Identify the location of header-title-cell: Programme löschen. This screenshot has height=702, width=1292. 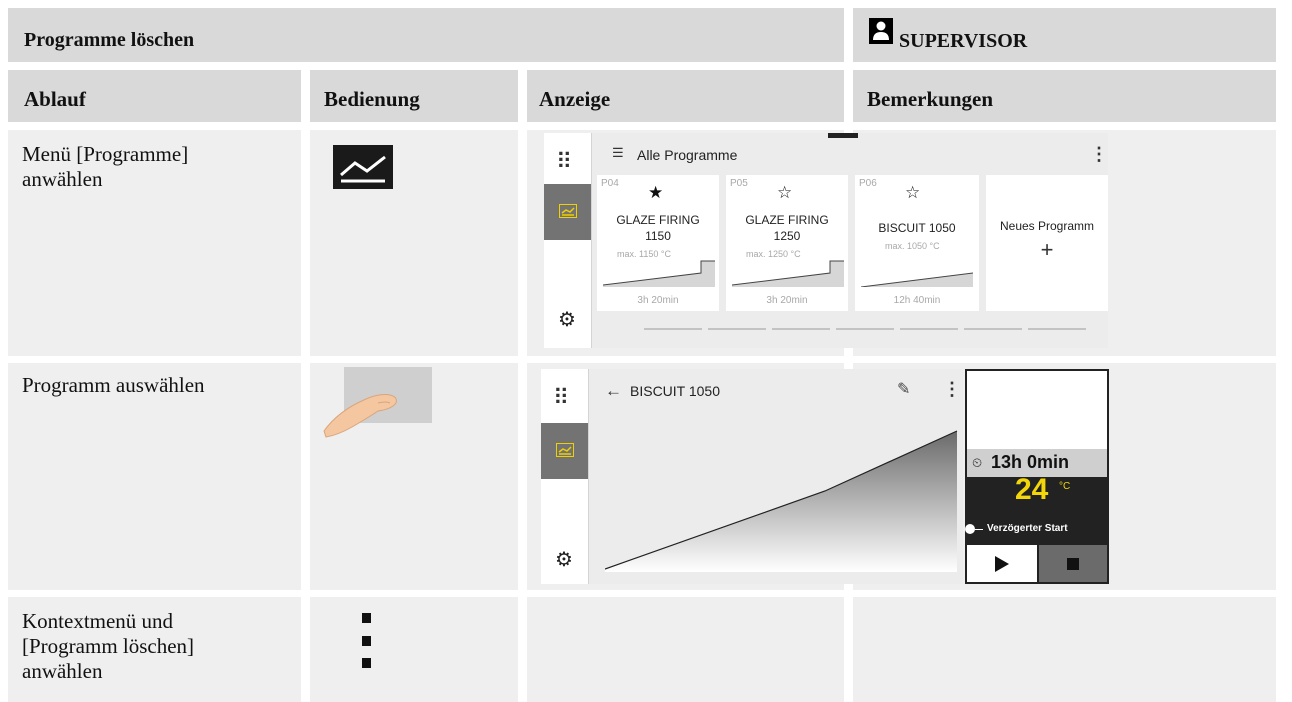
(426, 35).